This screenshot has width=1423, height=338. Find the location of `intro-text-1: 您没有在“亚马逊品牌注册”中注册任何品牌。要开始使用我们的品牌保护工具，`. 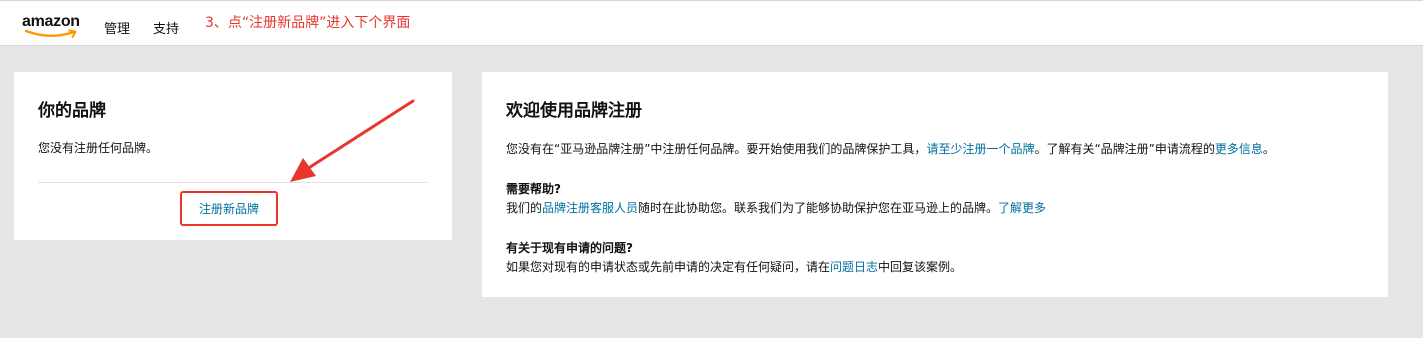

intro-text-1: 您没有在“亚马逊品牌注册”中注册任何品牌。要开始使用我们的品牌保护工具， is located at coordinates (716, 149).